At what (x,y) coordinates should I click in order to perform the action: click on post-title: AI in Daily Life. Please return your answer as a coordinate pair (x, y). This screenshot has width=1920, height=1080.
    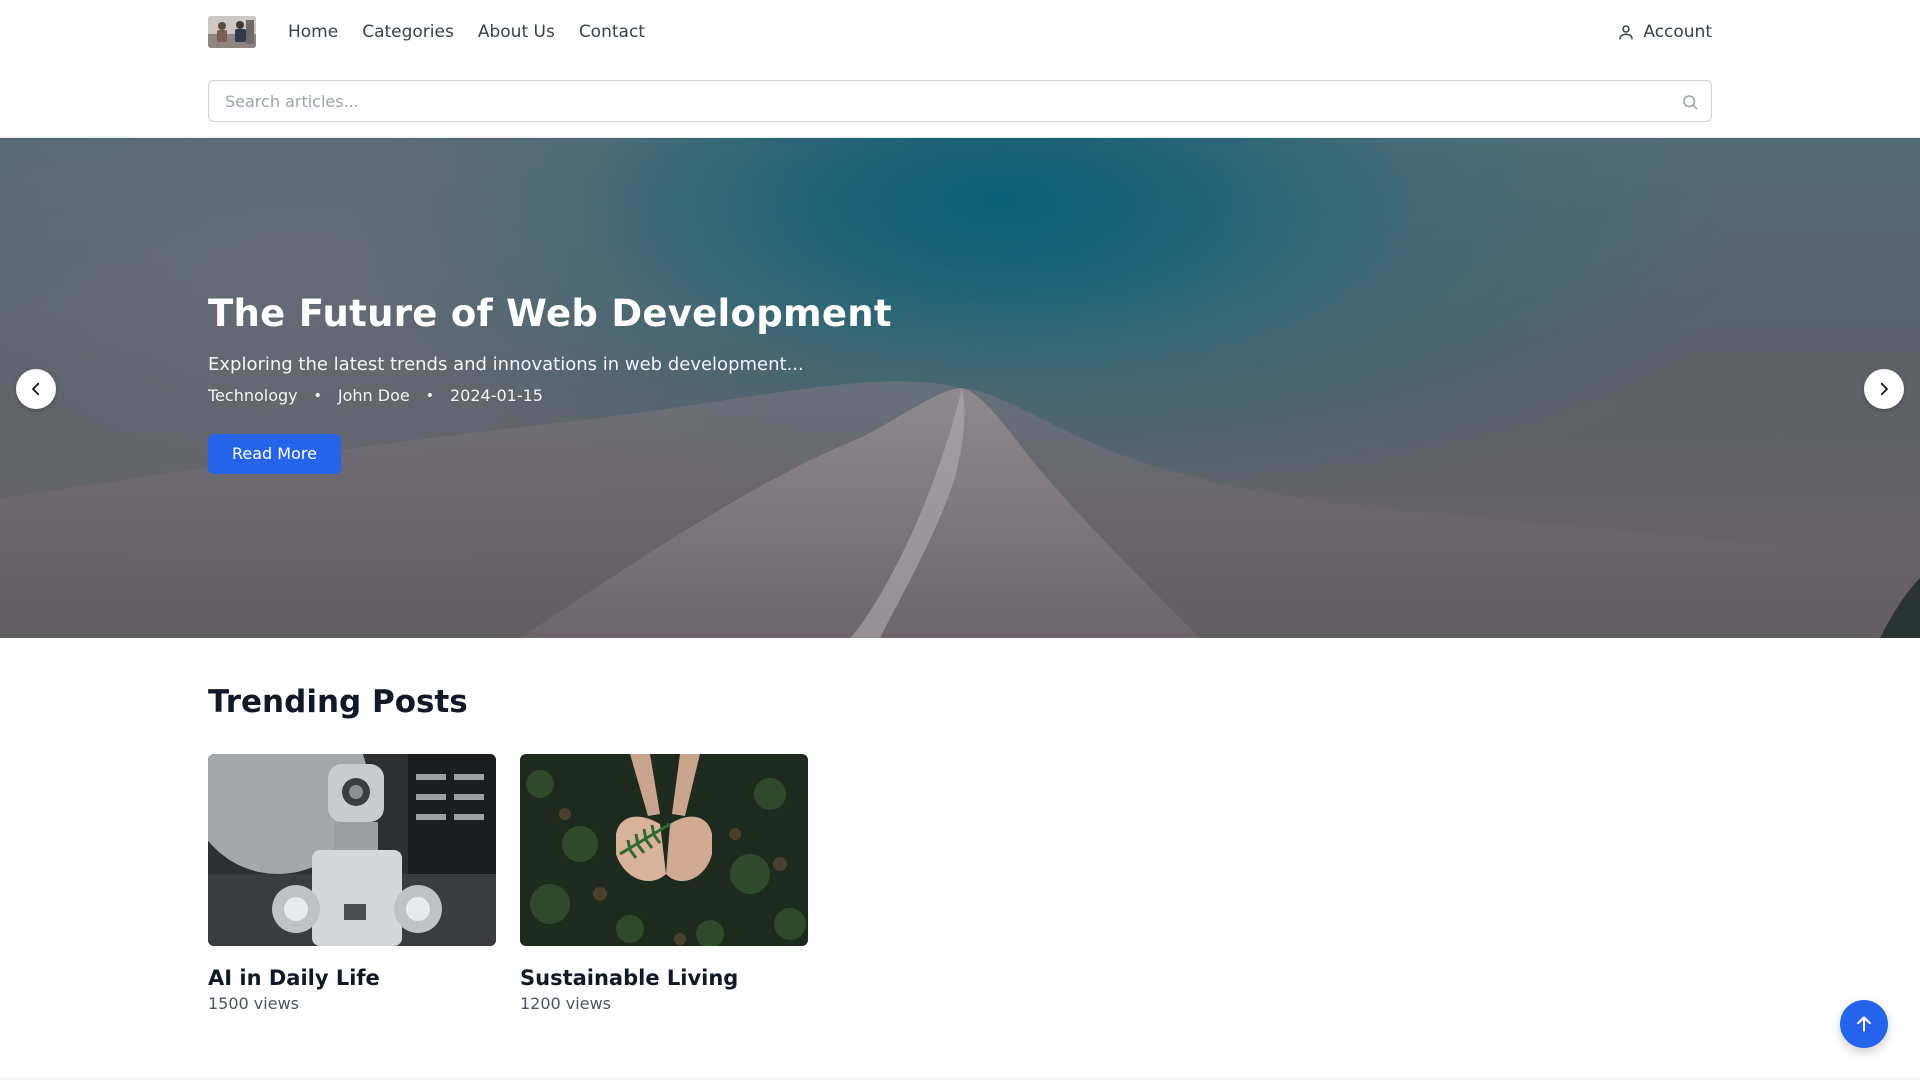
    Looking at the image, I should click on (352, 978).